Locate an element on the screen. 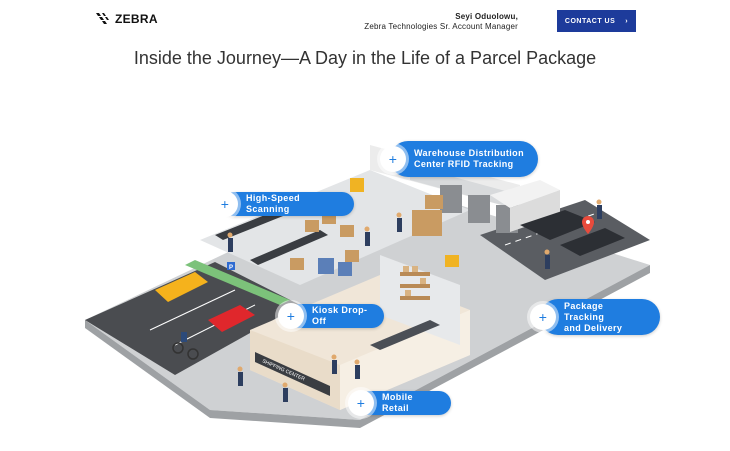 This screenshot has width=730, height=451. hotspot-kiosk-drop-off: + Kiosk Drop-Off is located at coordinates (331, 316).